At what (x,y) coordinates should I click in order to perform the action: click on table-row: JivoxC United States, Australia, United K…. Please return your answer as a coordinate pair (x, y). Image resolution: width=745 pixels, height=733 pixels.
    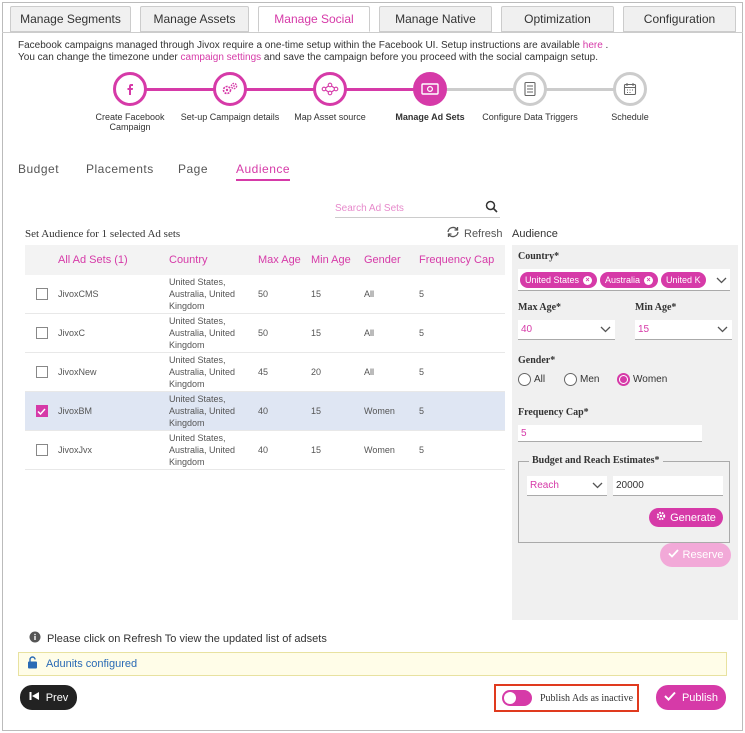
    Looking at the image, I should click on (265, 333).